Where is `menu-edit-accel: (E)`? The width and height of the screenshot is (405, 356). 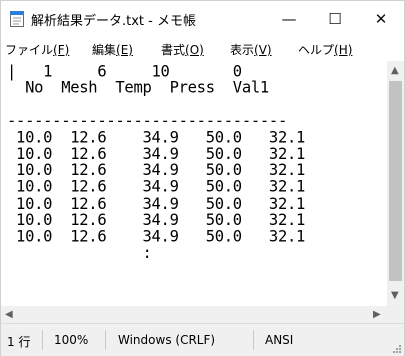 menu-edit-accel: (E) is located at coordinates (124, 50).